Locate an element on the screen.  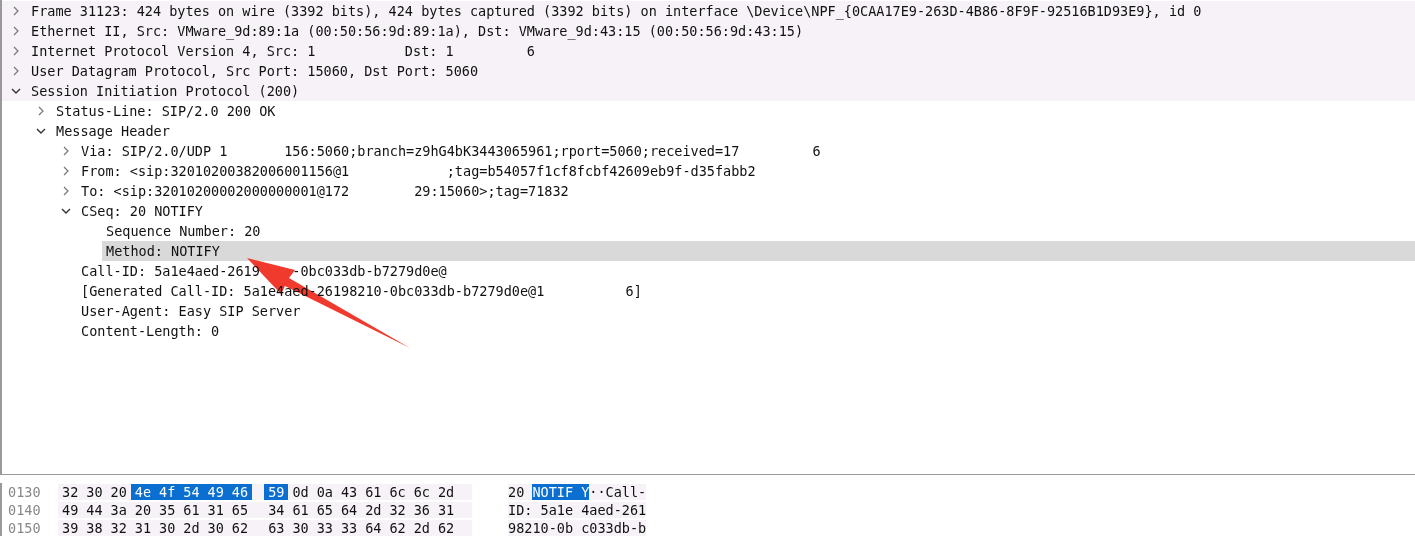
hex-byte: 0d is located at coordinates (300, 492).